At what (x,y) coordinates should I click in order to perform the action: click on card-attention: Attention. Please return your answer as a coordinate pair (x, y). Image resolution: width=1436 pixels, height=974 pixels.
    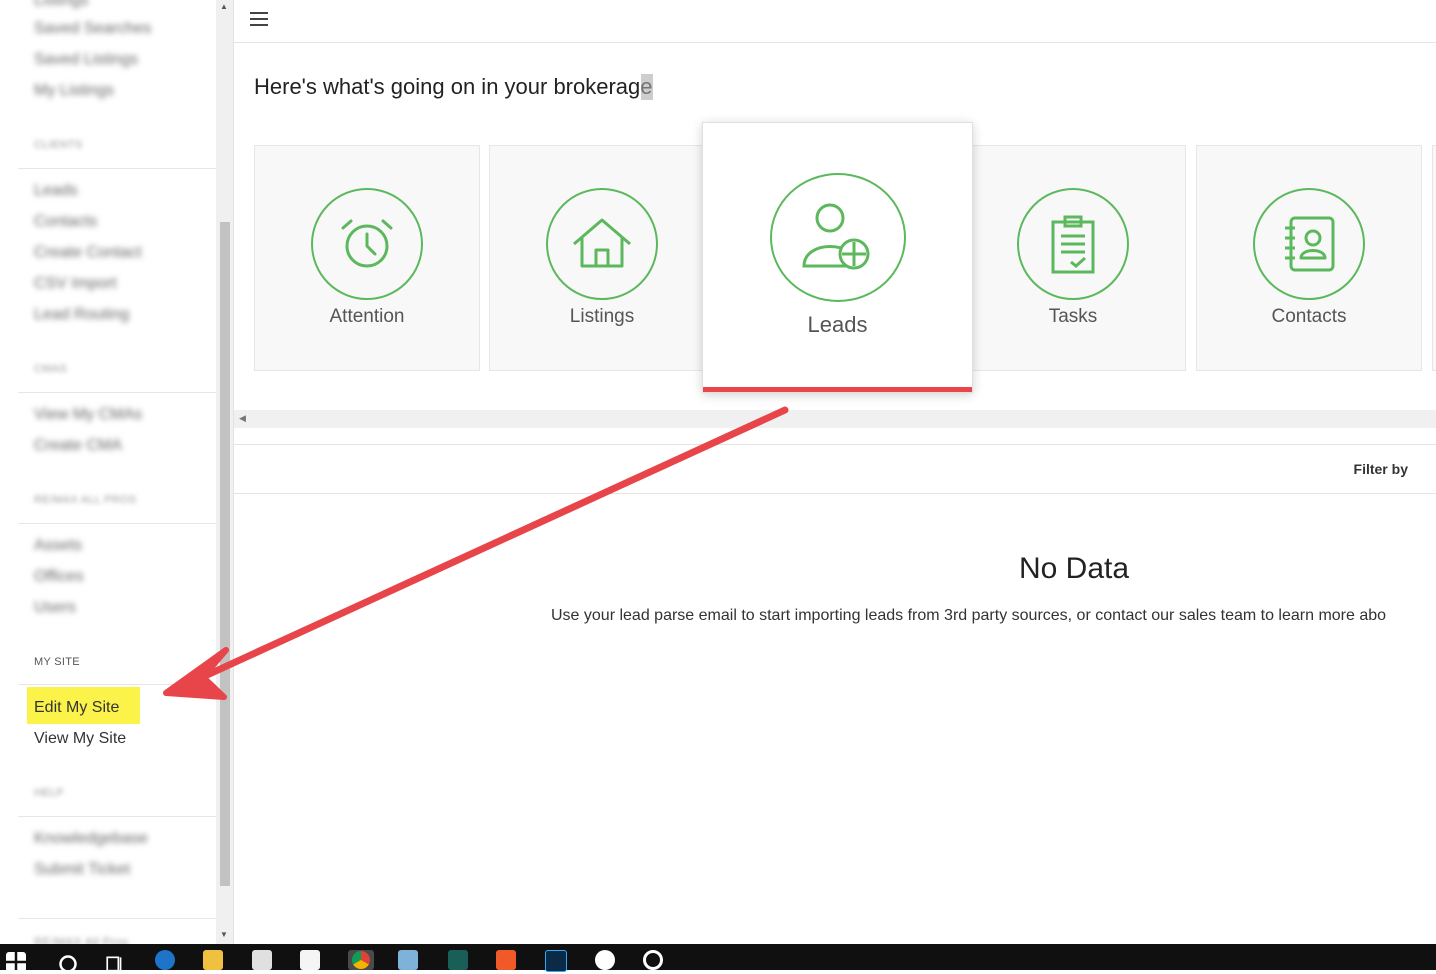
    Looking at the image, I should click on (367, 258).